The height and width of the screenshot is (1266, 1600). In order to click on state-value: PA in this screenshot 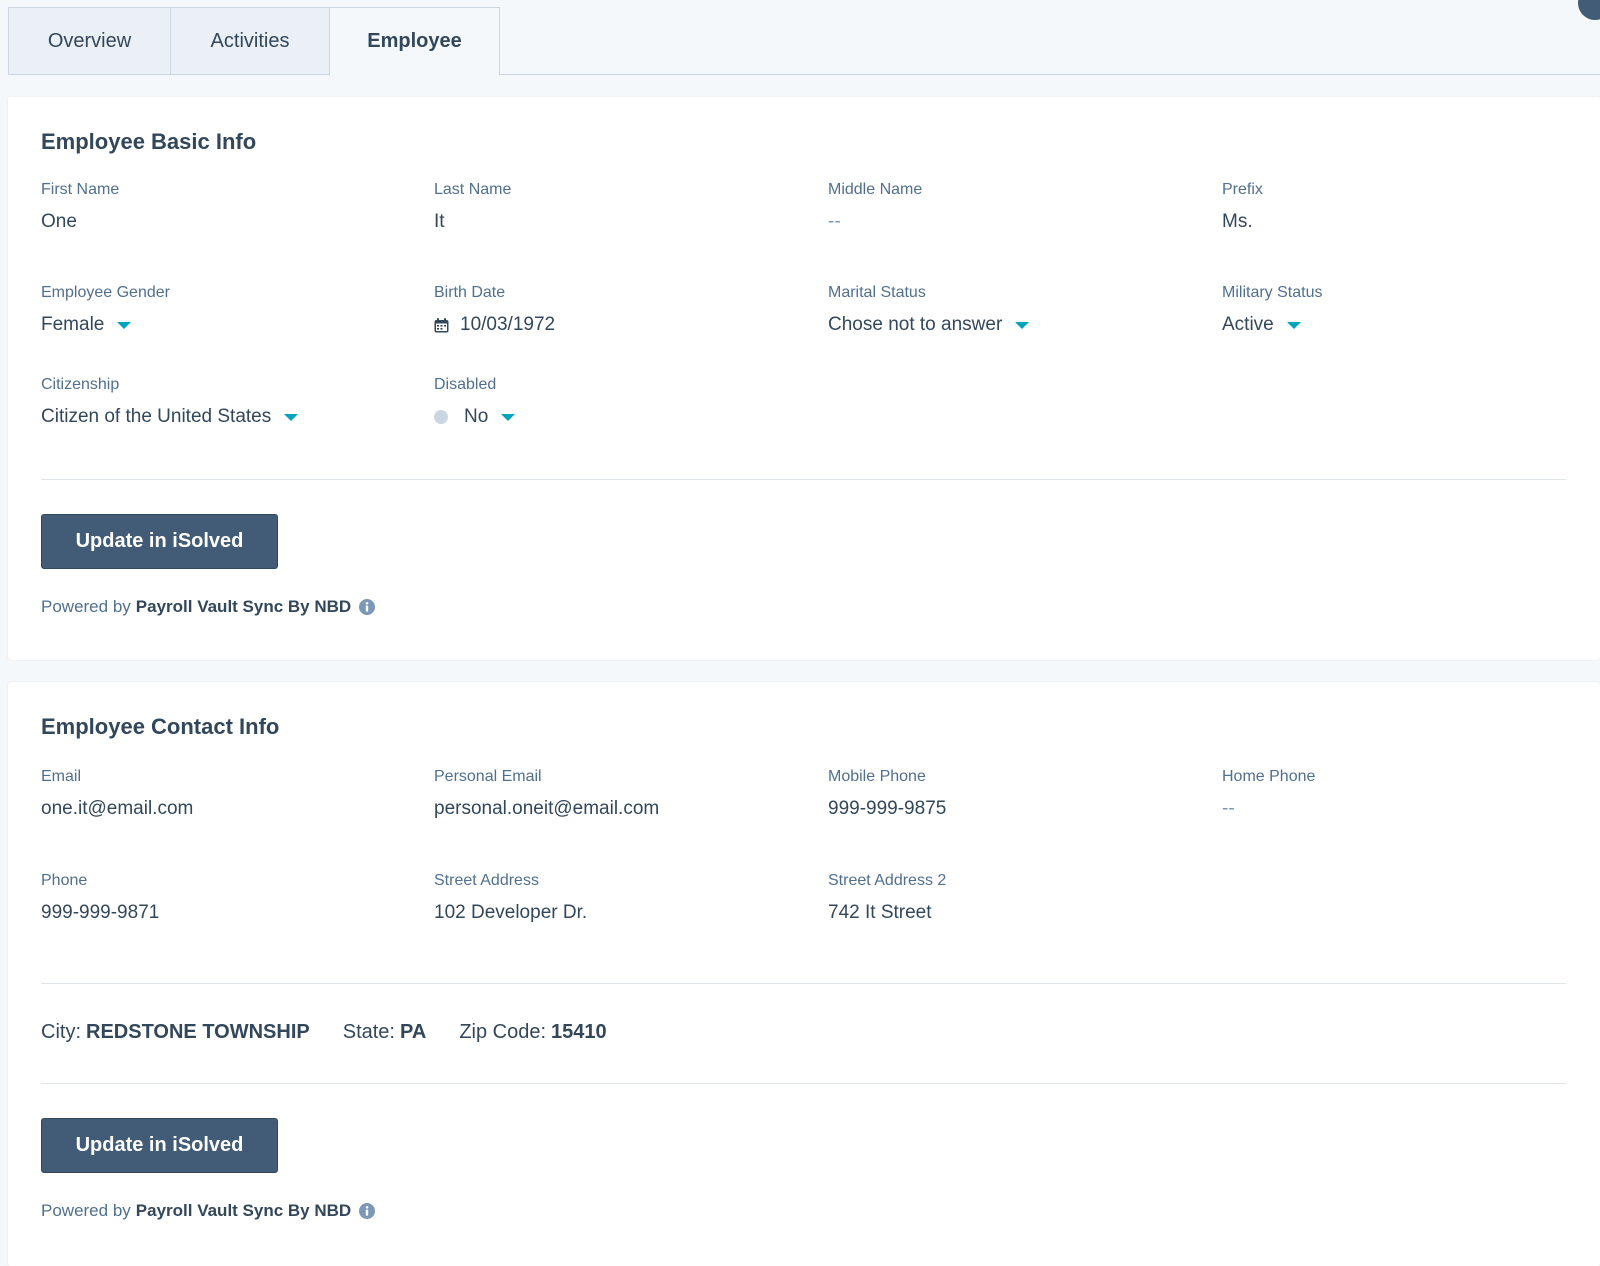, I will do `click(413, 1032)`.